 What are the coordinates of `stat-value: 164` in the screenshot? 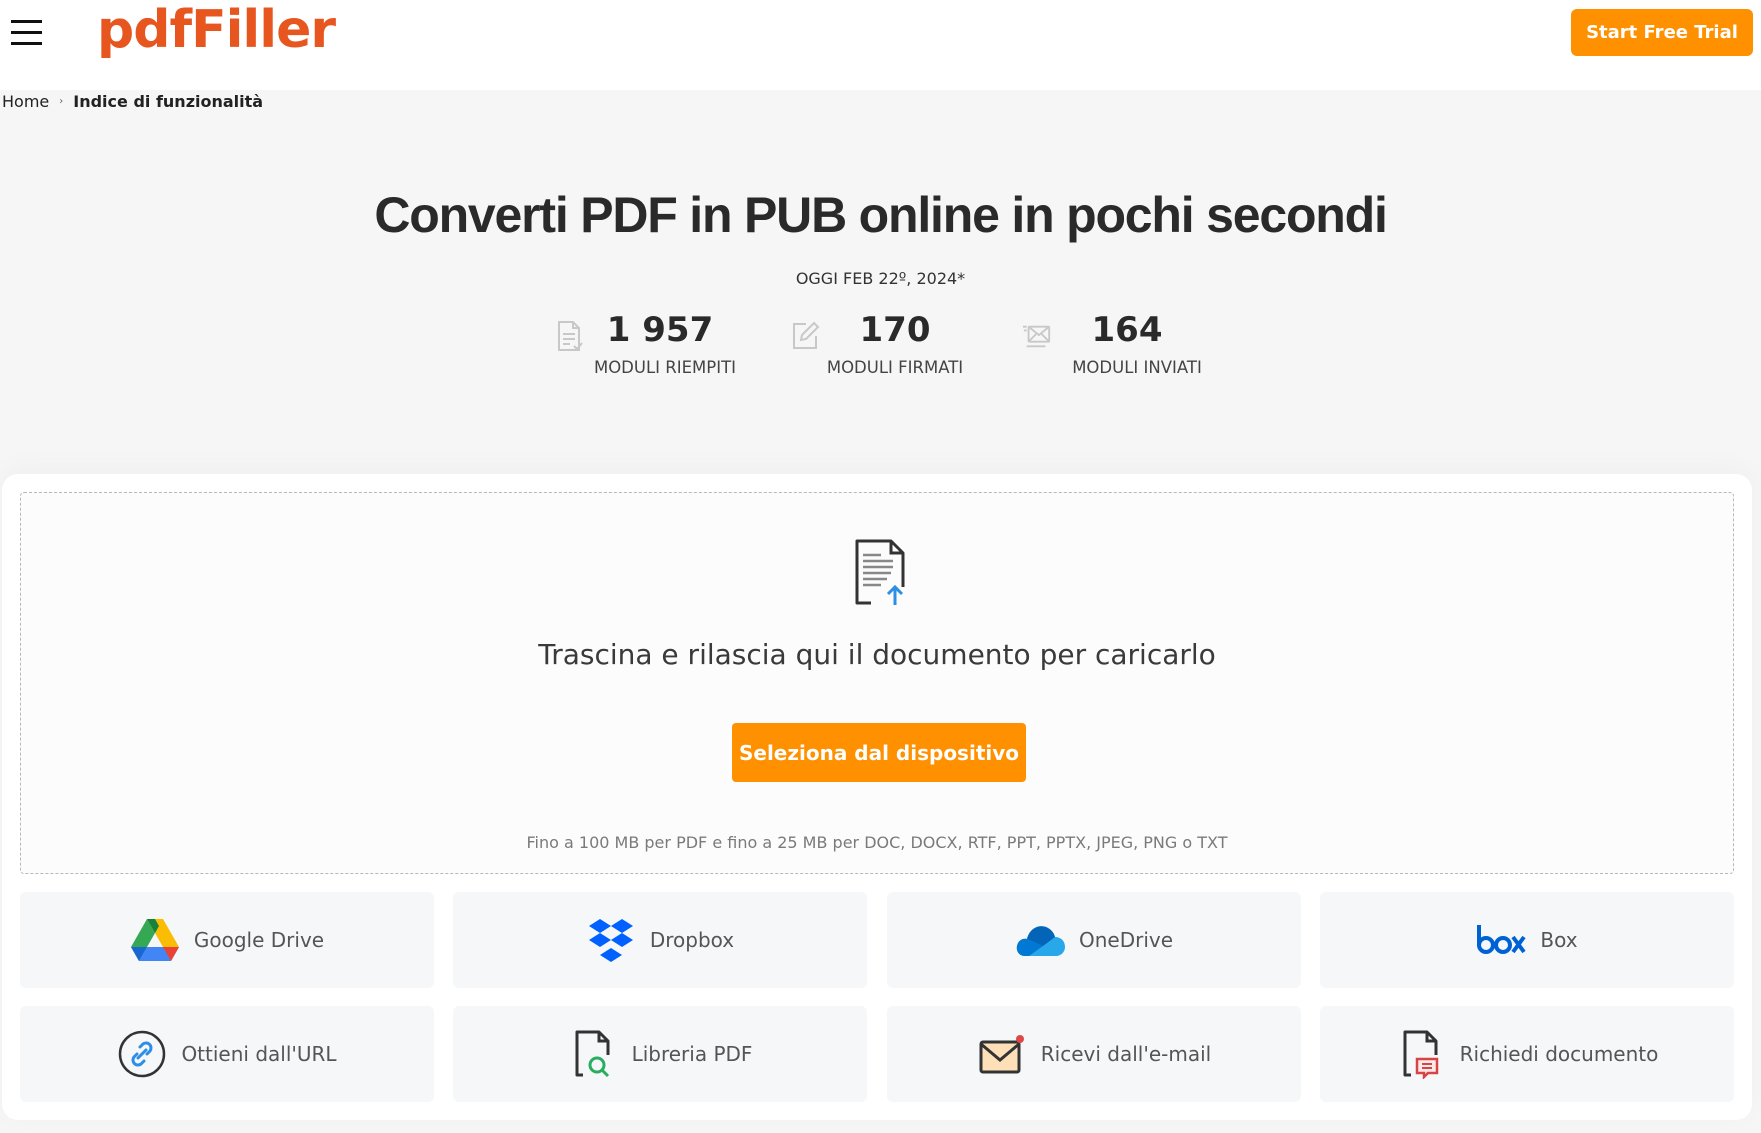 It's located at (1127, 330).